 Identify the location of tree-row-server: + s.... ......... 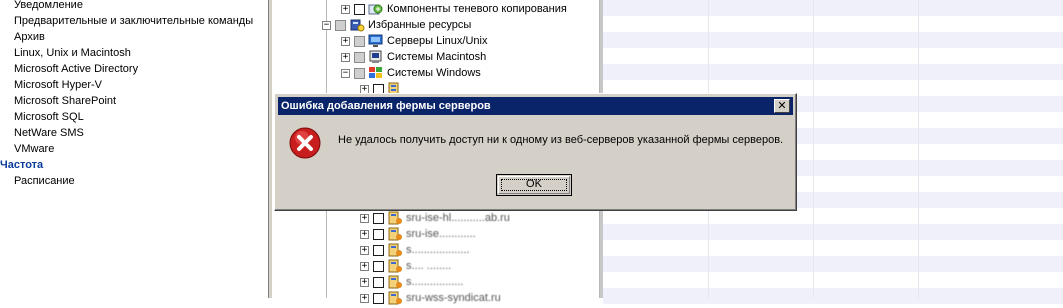
(405, 266).